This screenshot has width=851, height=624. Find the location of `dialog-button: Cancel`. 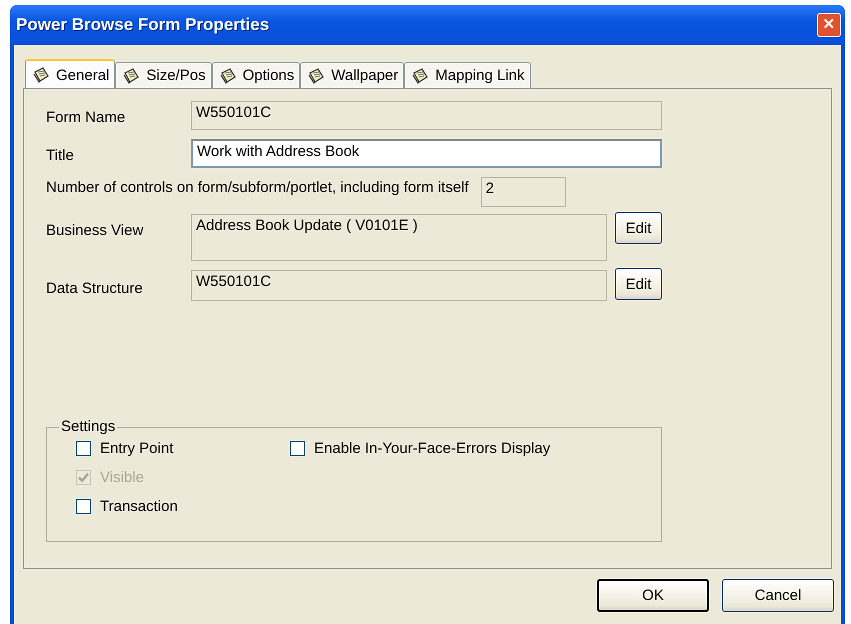

dialog-button: Cancel is located at coordinates (778, 595).